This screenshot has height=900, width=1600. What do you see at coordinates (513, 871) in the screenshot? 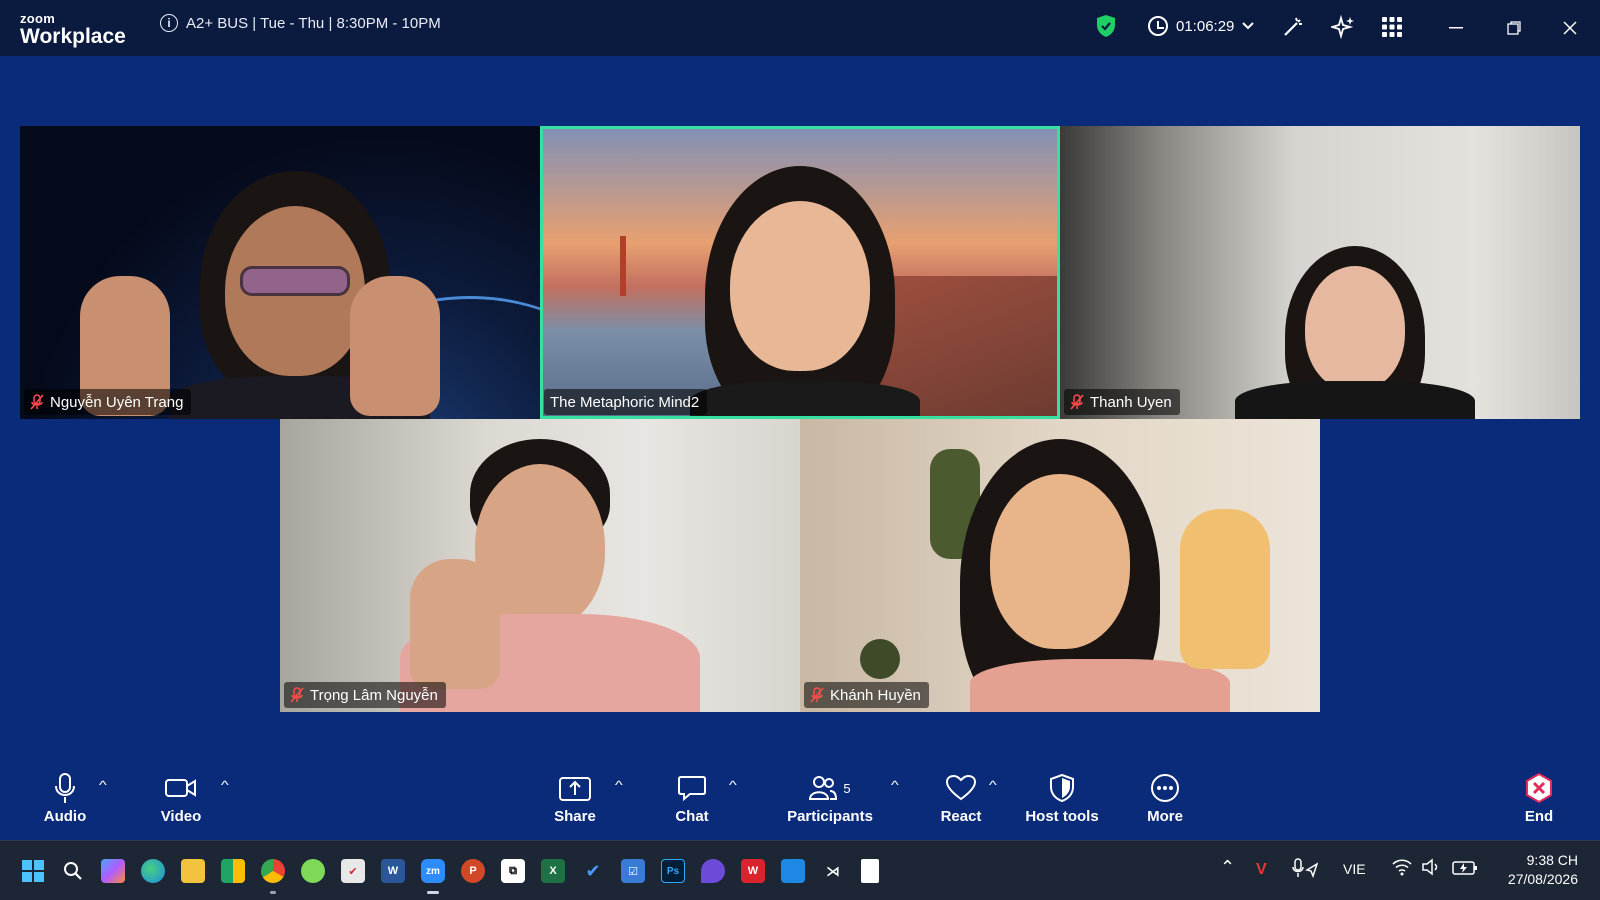
I see `capcut-icon: ⧉` at bounding box center [513, 871].